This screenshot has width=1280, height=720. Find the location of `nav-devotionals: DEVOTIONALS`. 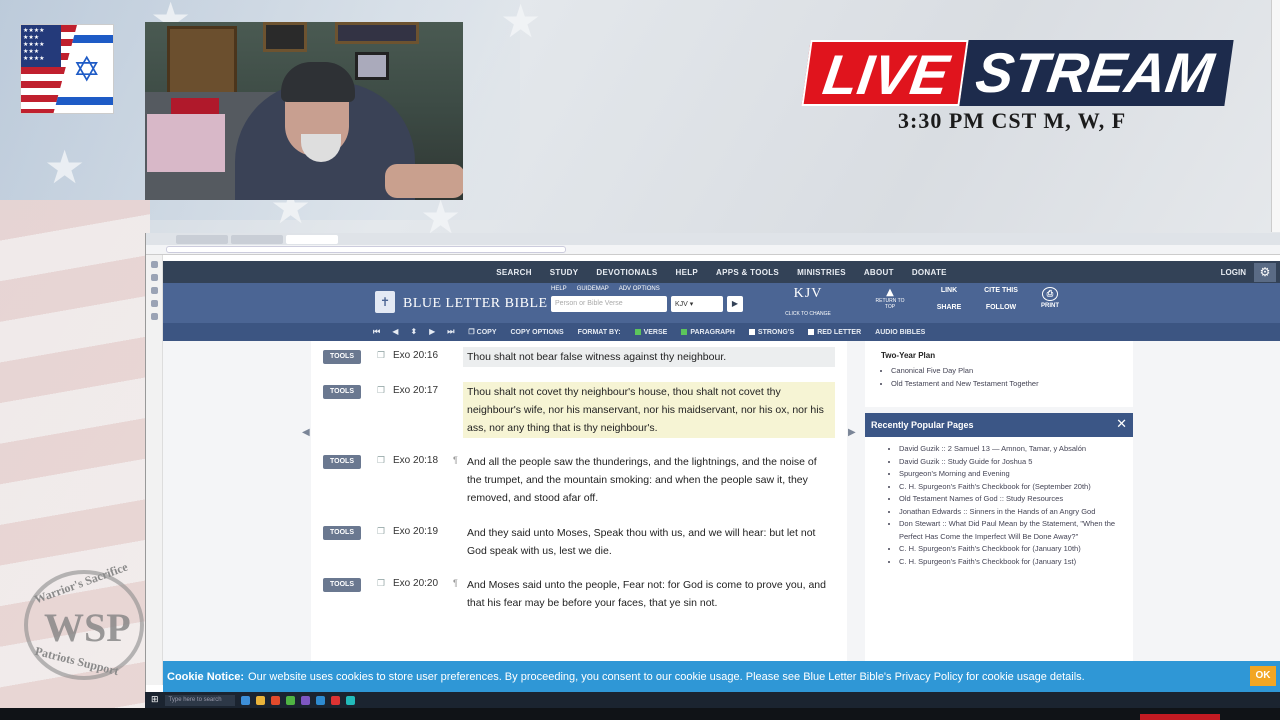

nav-devotionals: DEVOTIONALS is located at coordinates (626, 272).